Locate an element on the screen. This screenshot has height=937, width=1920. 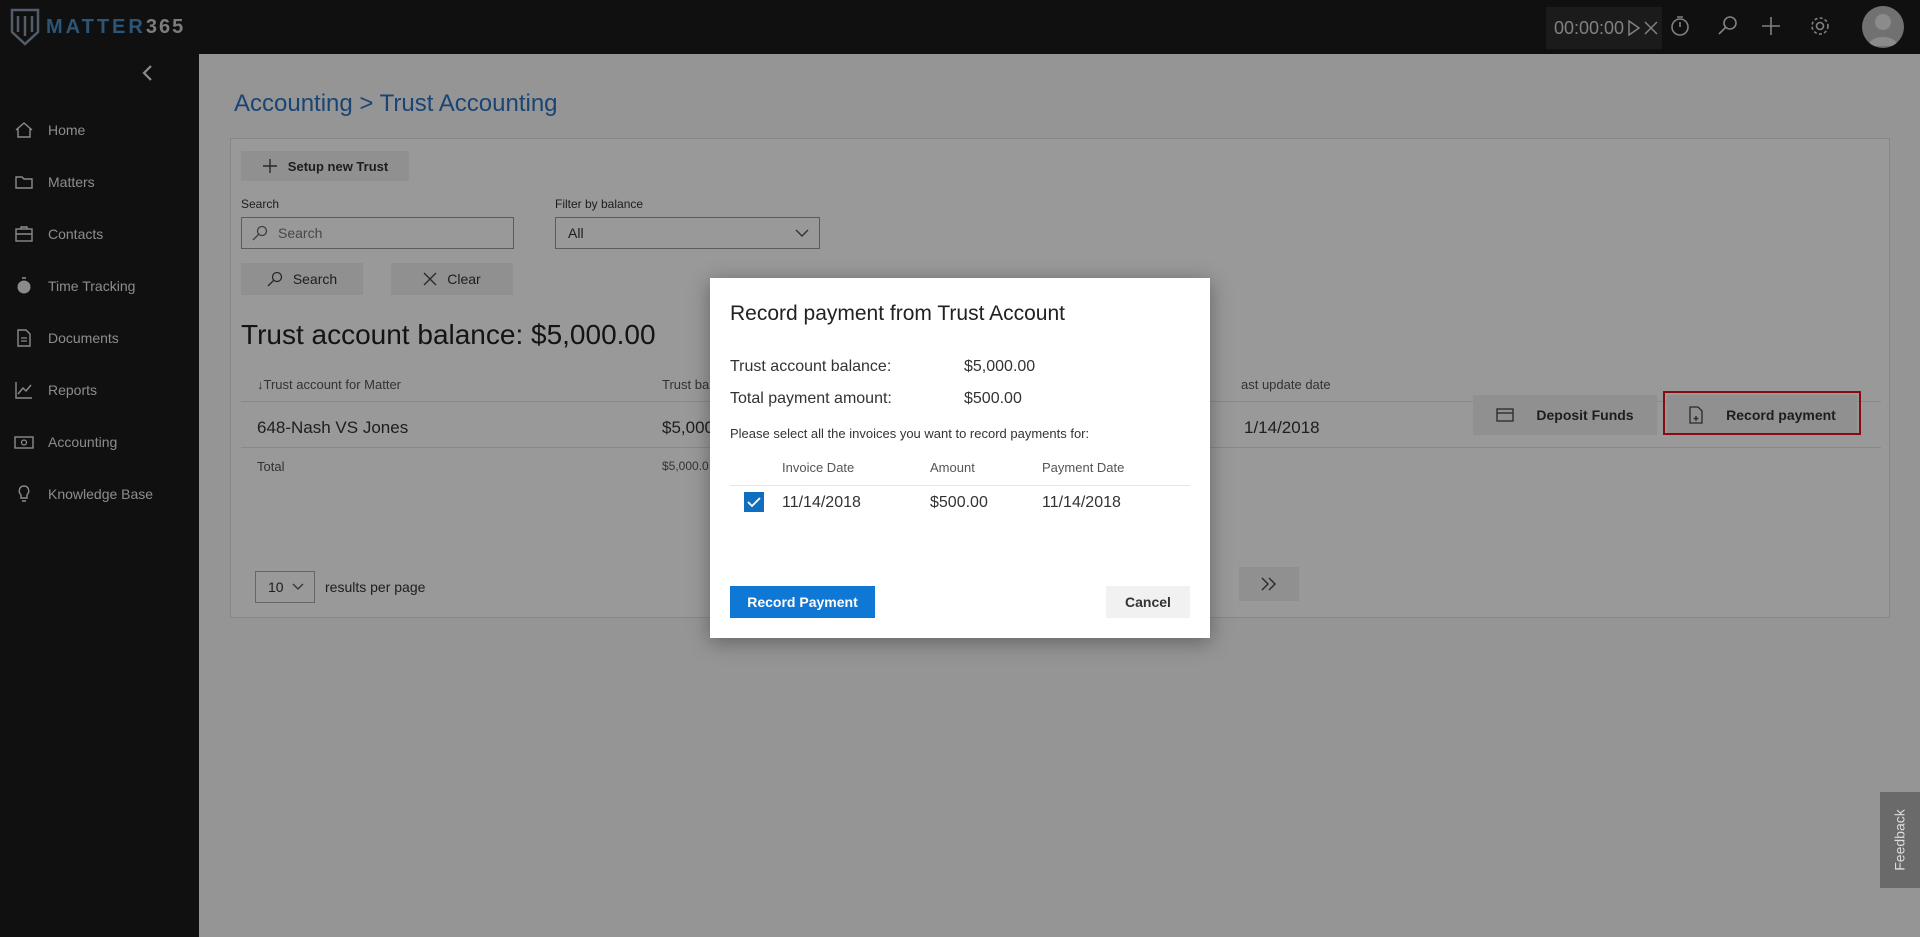
feedback-tab: Feedback is located at coordinates (1900, 840).